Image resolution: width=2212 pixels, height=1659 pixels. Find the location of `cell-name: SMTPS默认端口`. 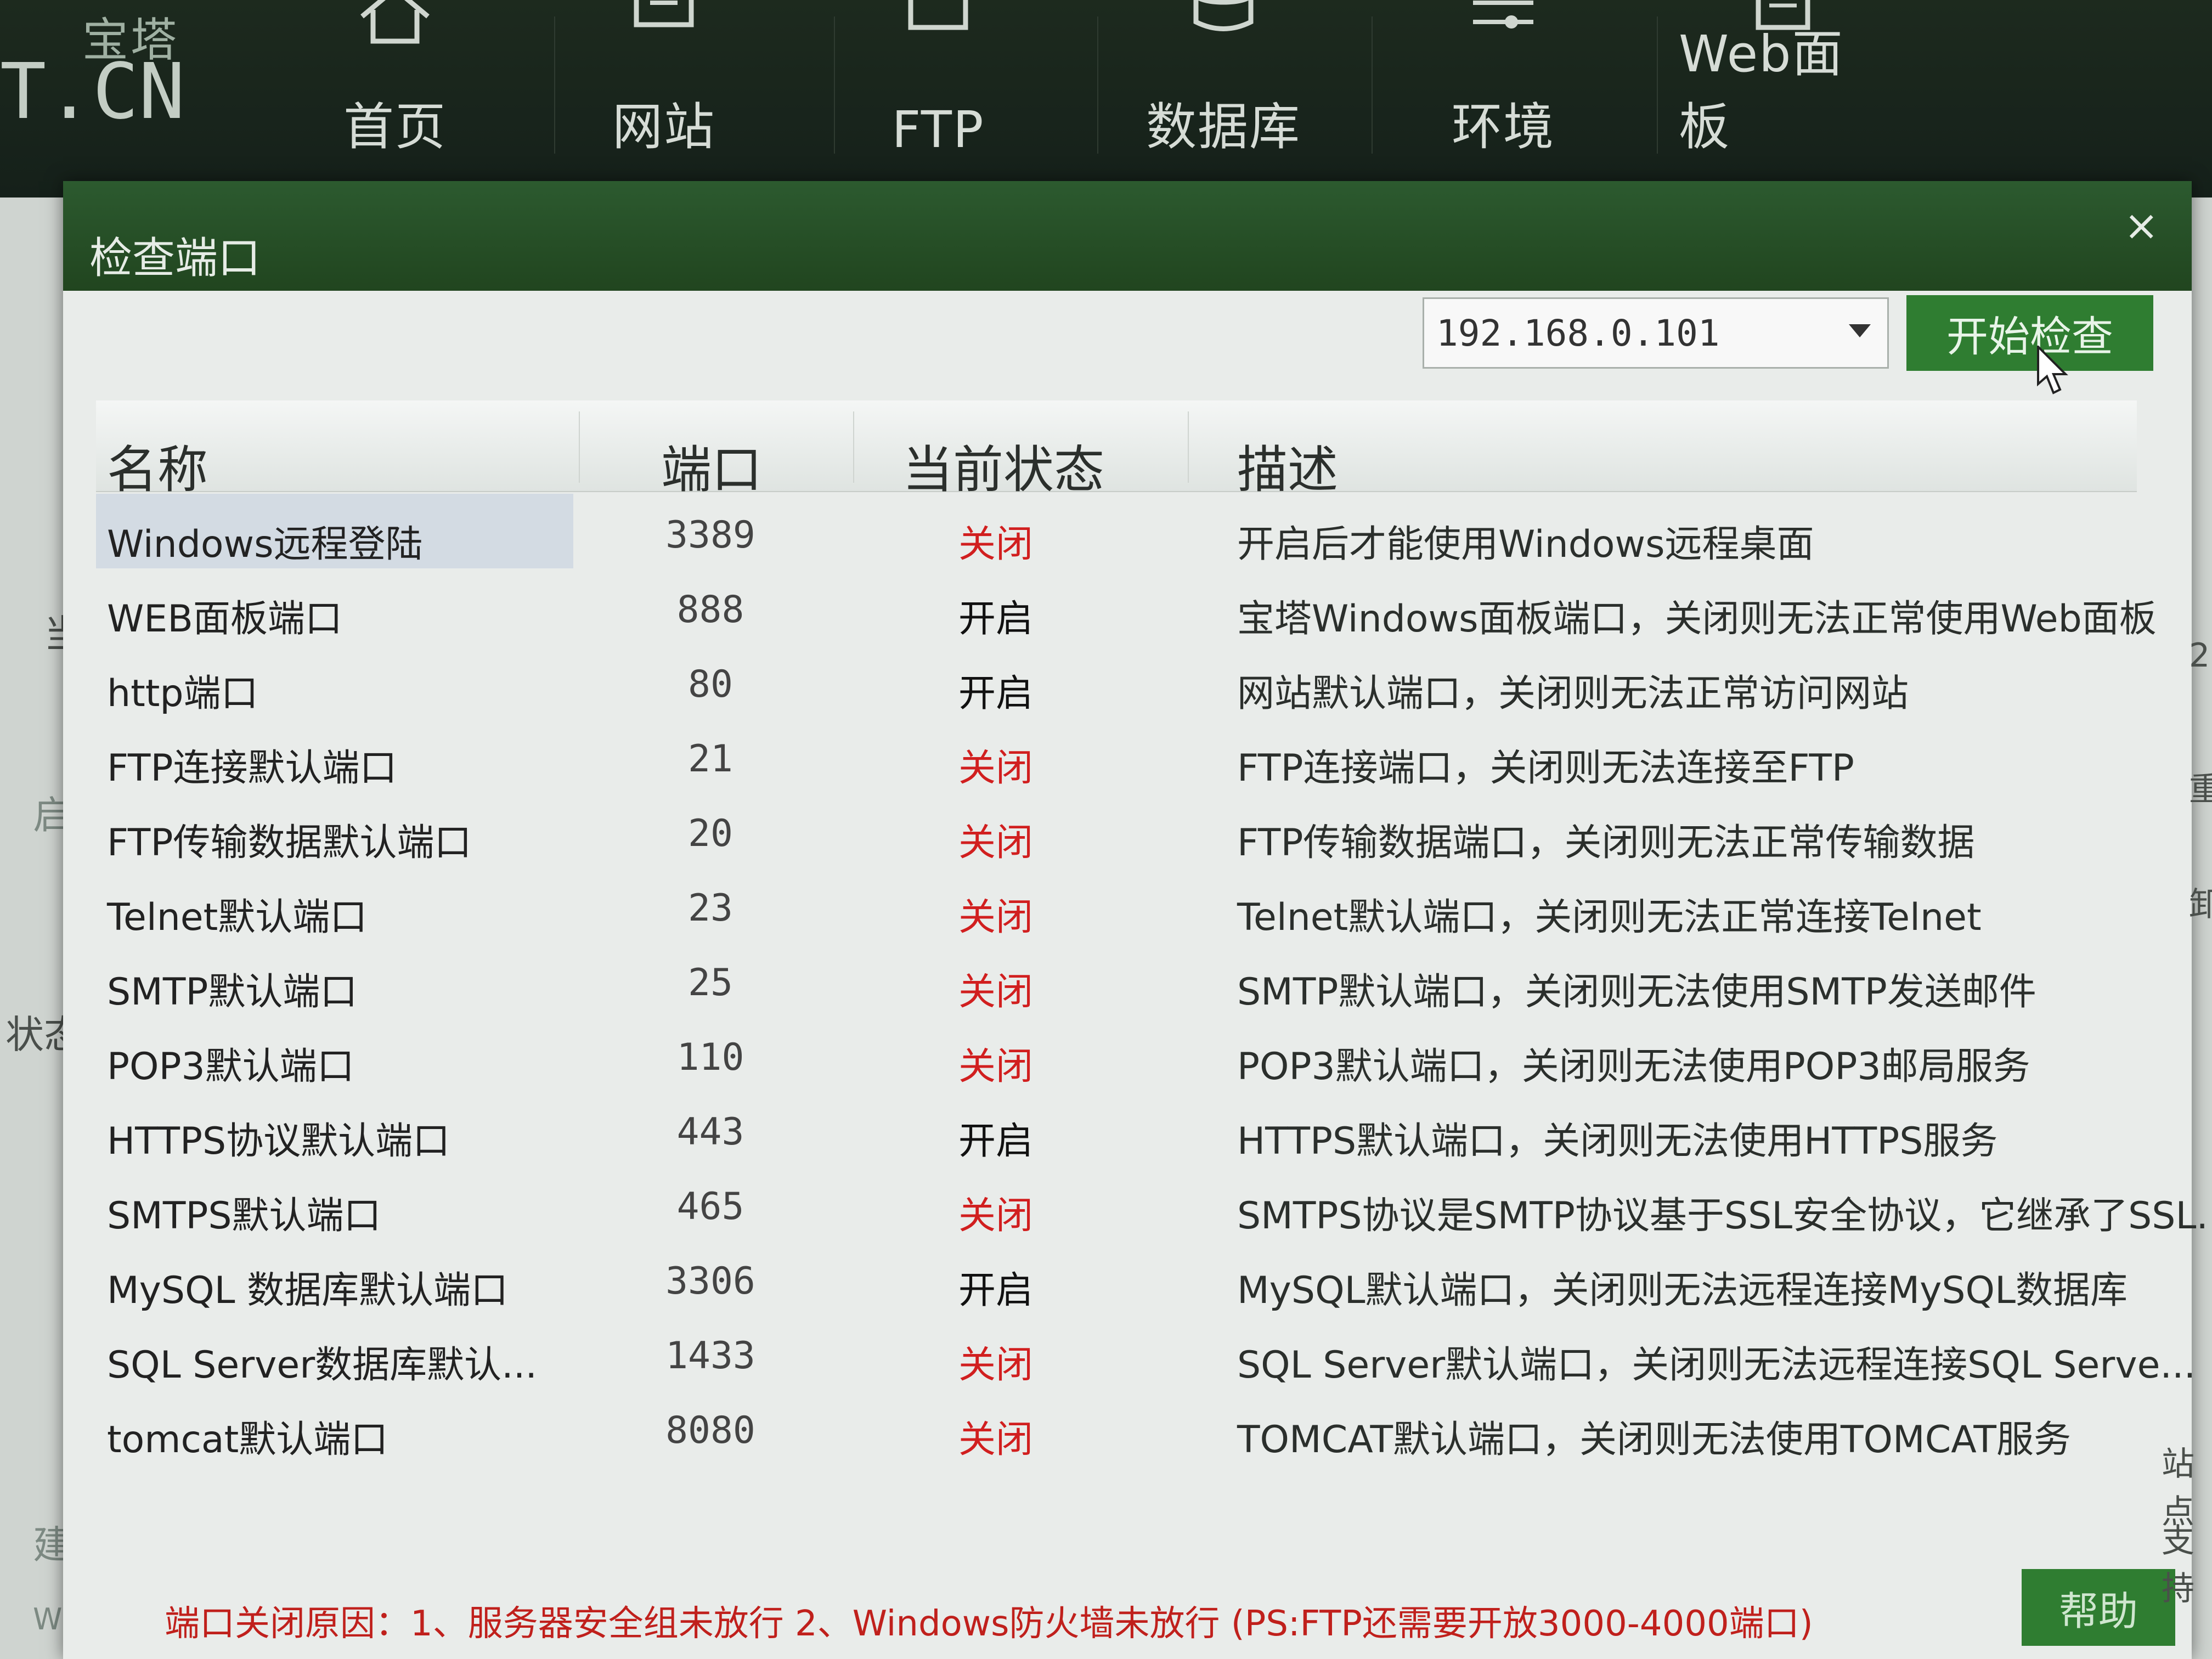

cell-name: SMTPS默认端口 is located at coordinates (244, 1216).